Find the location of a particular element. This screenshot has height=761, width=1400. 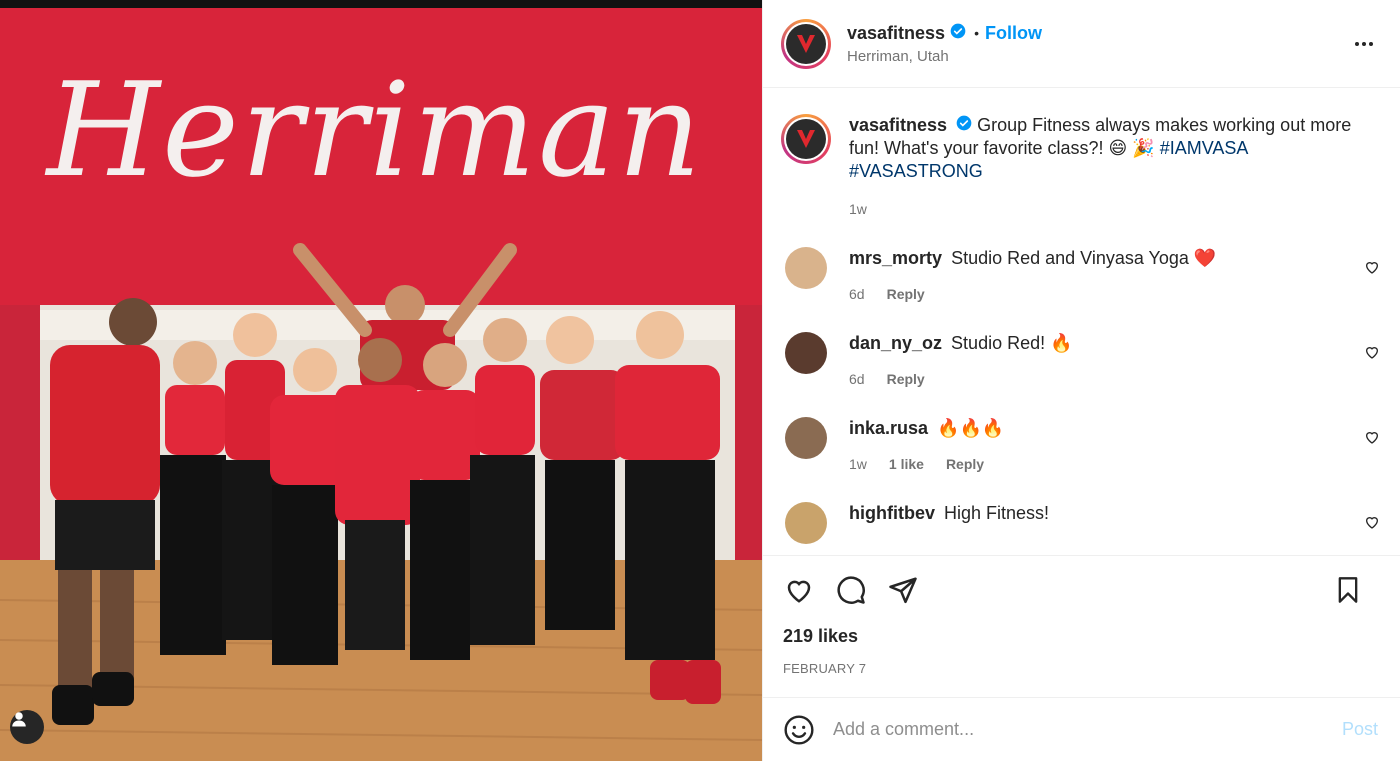

add-comment-bar: Post is located at coordinates (1081, 729).